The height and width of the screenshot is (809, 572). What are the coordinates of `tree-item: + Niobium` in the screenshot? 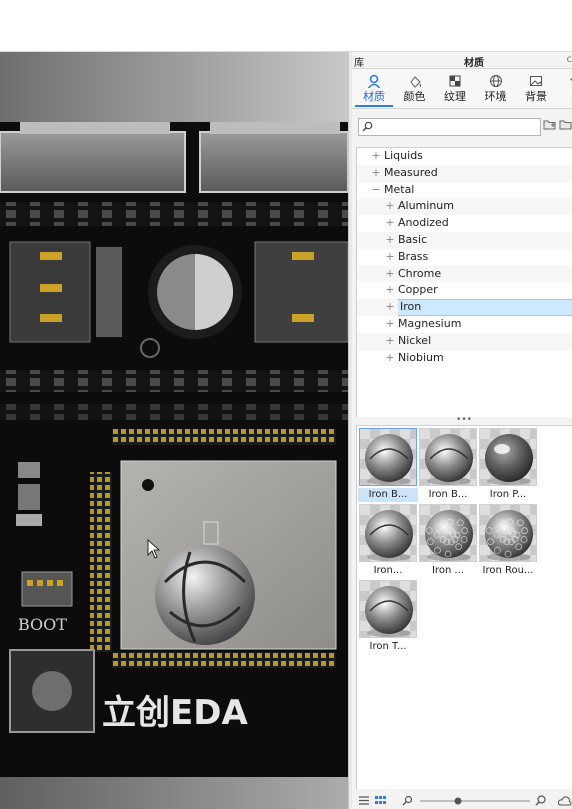 It's located at (464, 358).